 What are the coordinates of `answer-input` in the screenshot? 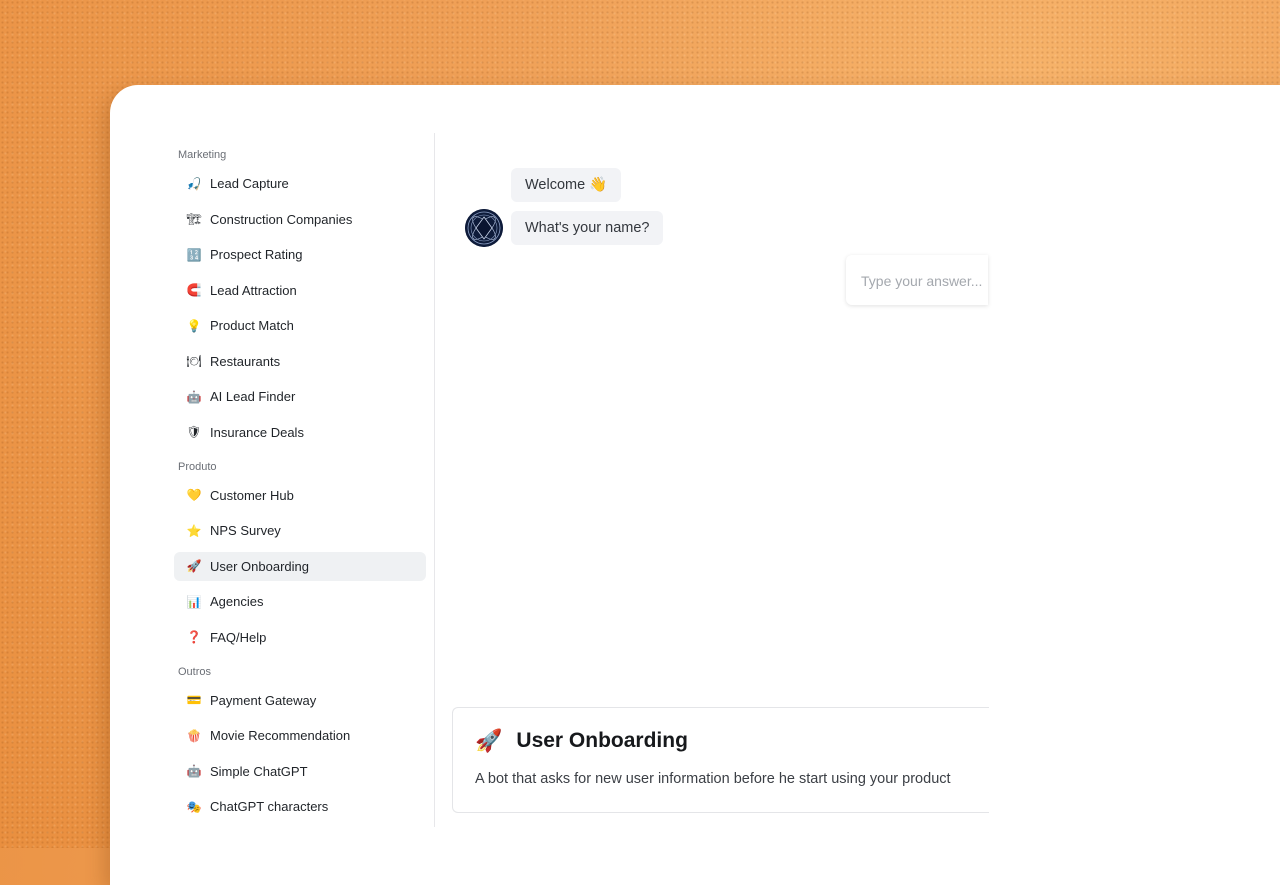 It's located at (919, 281).